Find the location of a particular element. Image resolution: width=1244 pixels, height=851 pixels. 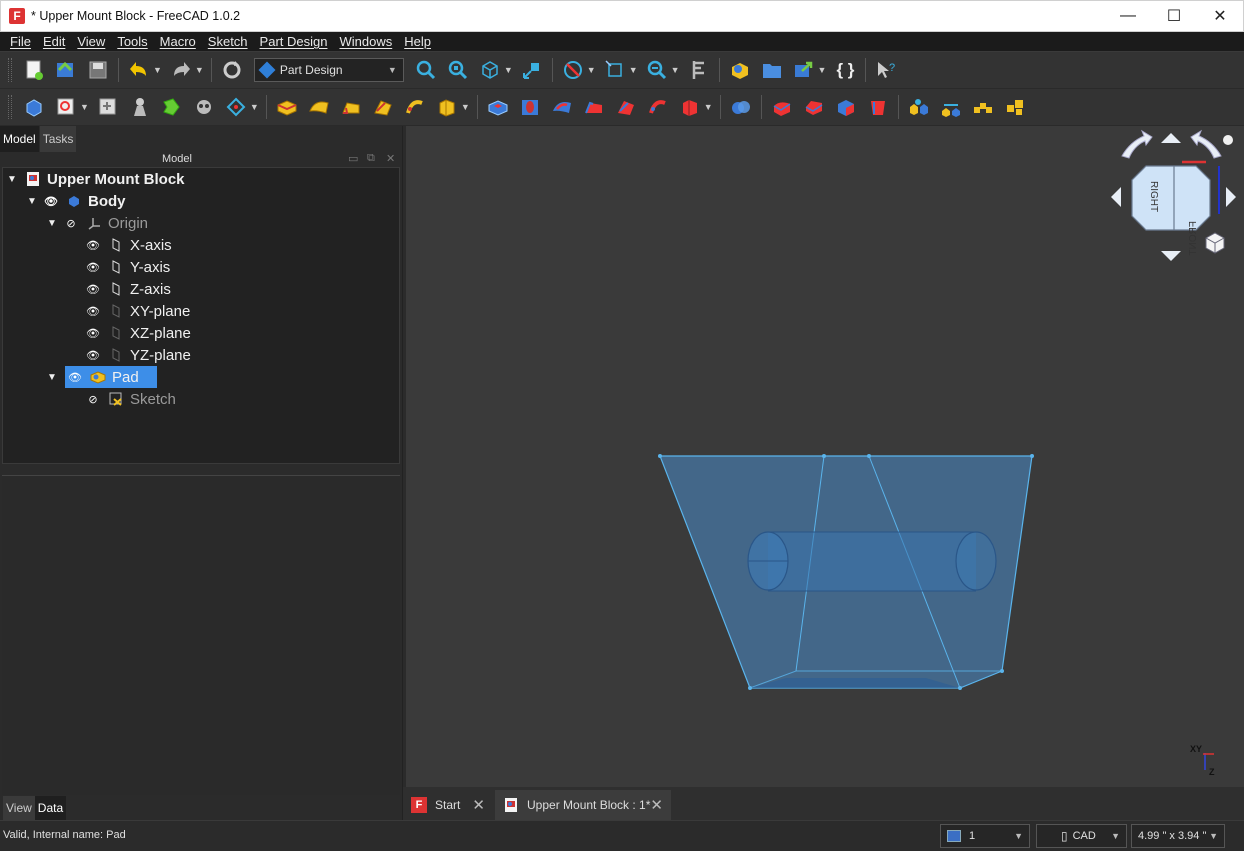

revolution-icon is located at coordinates (319, 107).